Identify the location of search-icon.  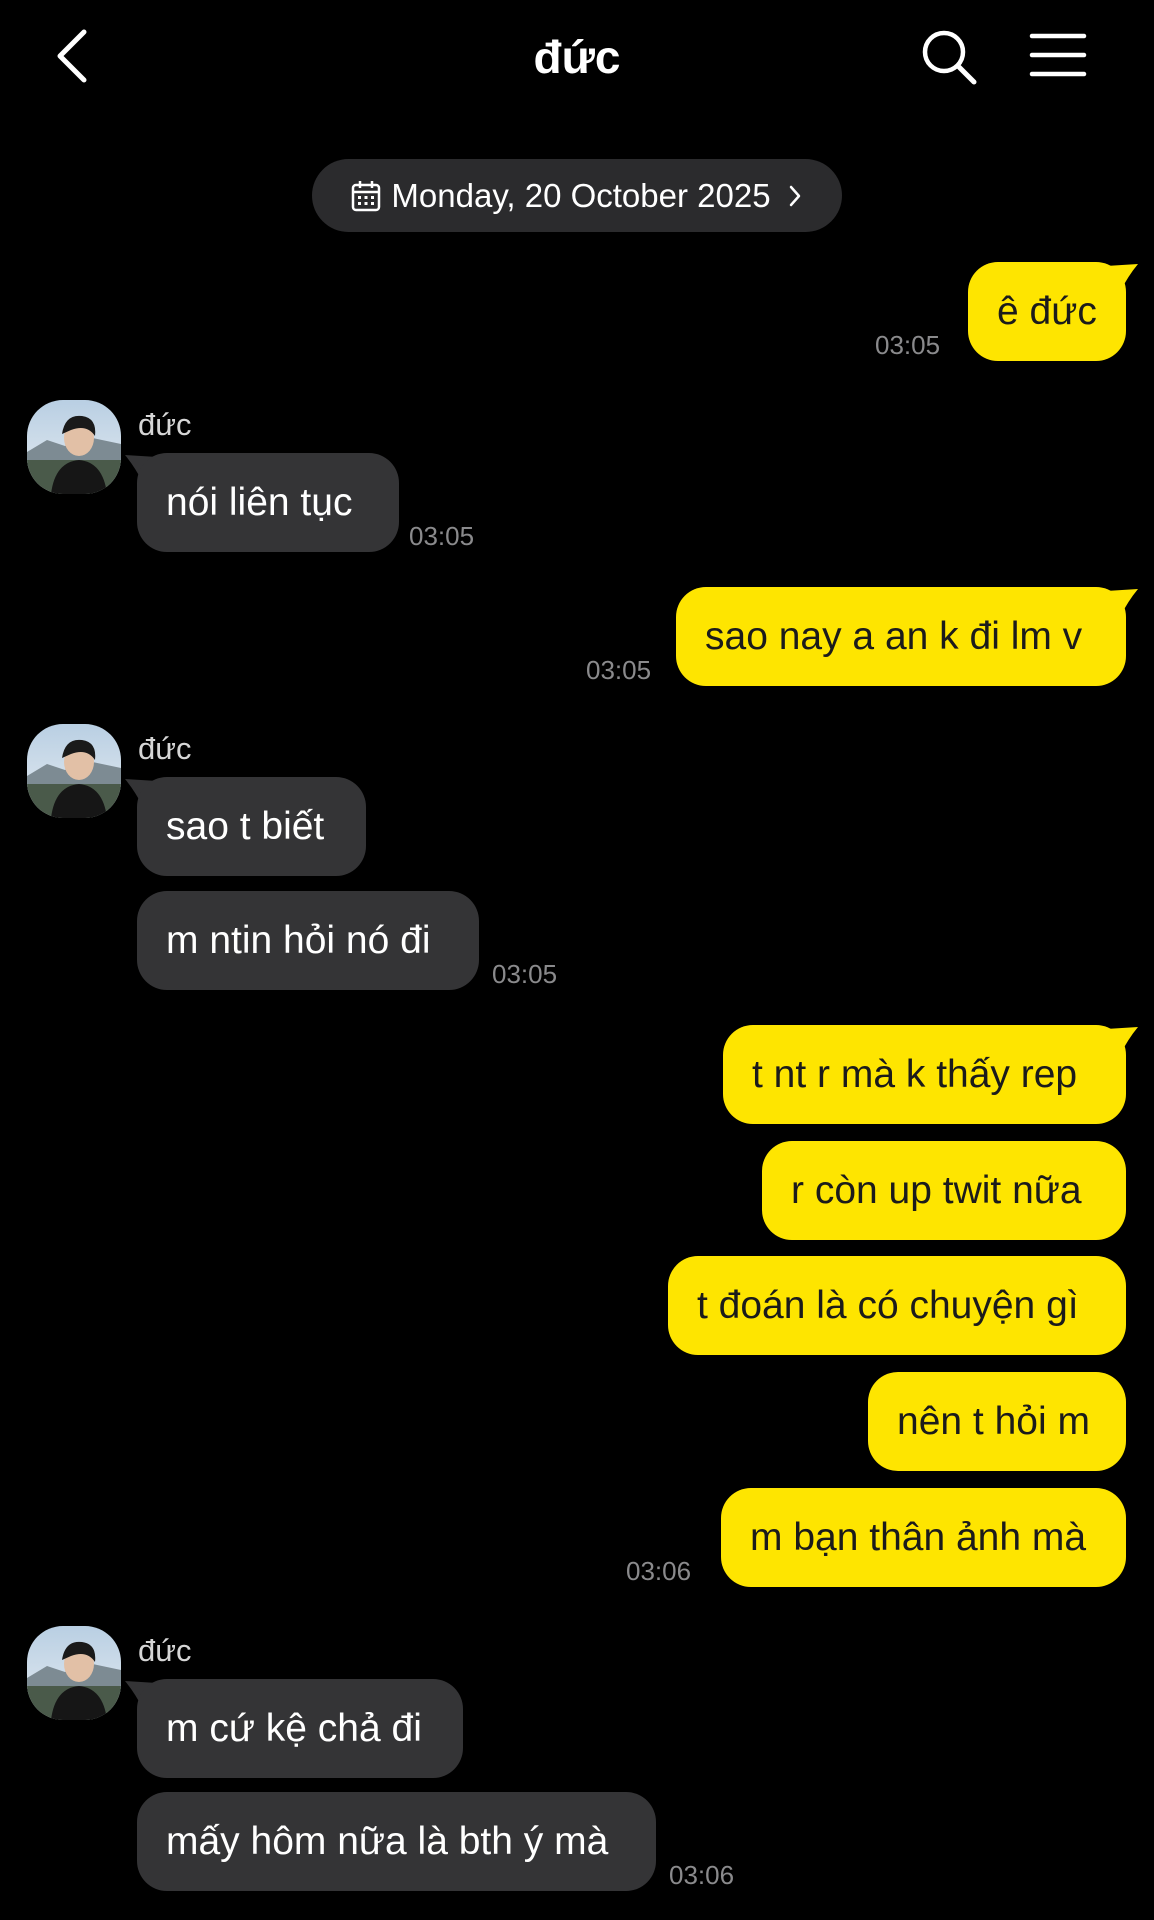
(949, 57).